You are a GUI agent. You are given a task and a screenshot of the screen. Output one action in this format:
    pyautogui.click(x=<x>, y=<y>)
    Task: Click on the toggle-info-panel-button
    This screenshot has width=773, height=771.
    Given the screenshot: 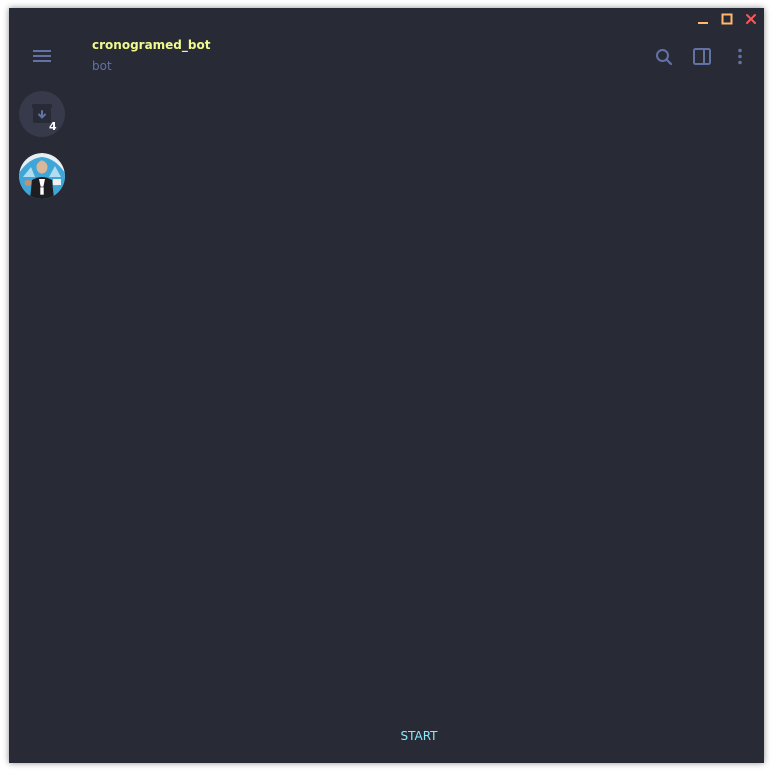 What is the action you would take?
    pyautogui.click(x=702, y=57)
    